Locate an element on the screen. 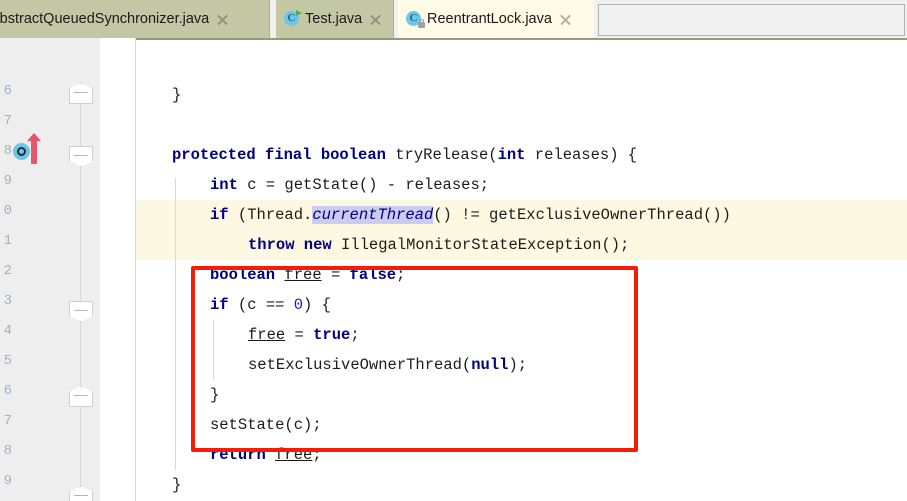 The height and width of the screenshot is (501, 907). line-number: 3 is located at coordinates (7, 301).